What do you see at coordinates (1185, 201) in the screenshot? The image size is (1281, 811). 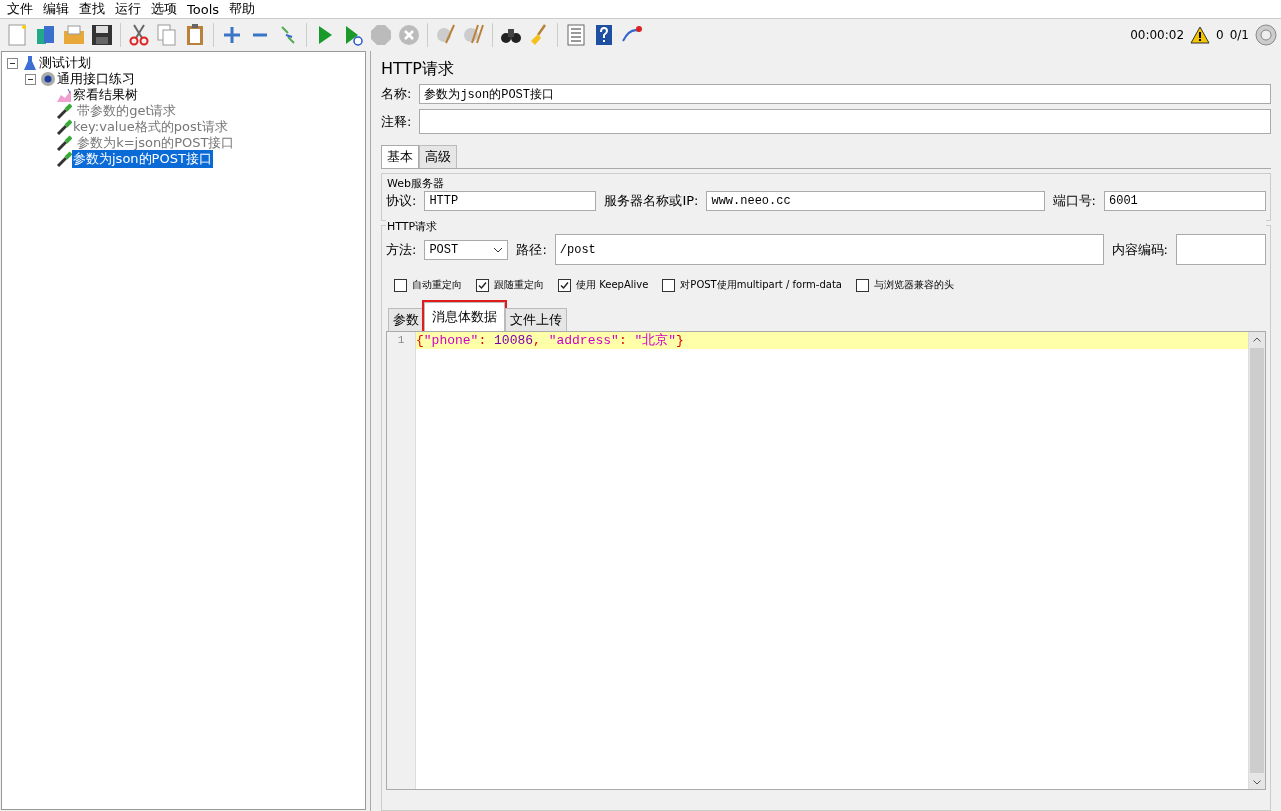 I see `text-field: 6001` at bounding box center [1185, 201].